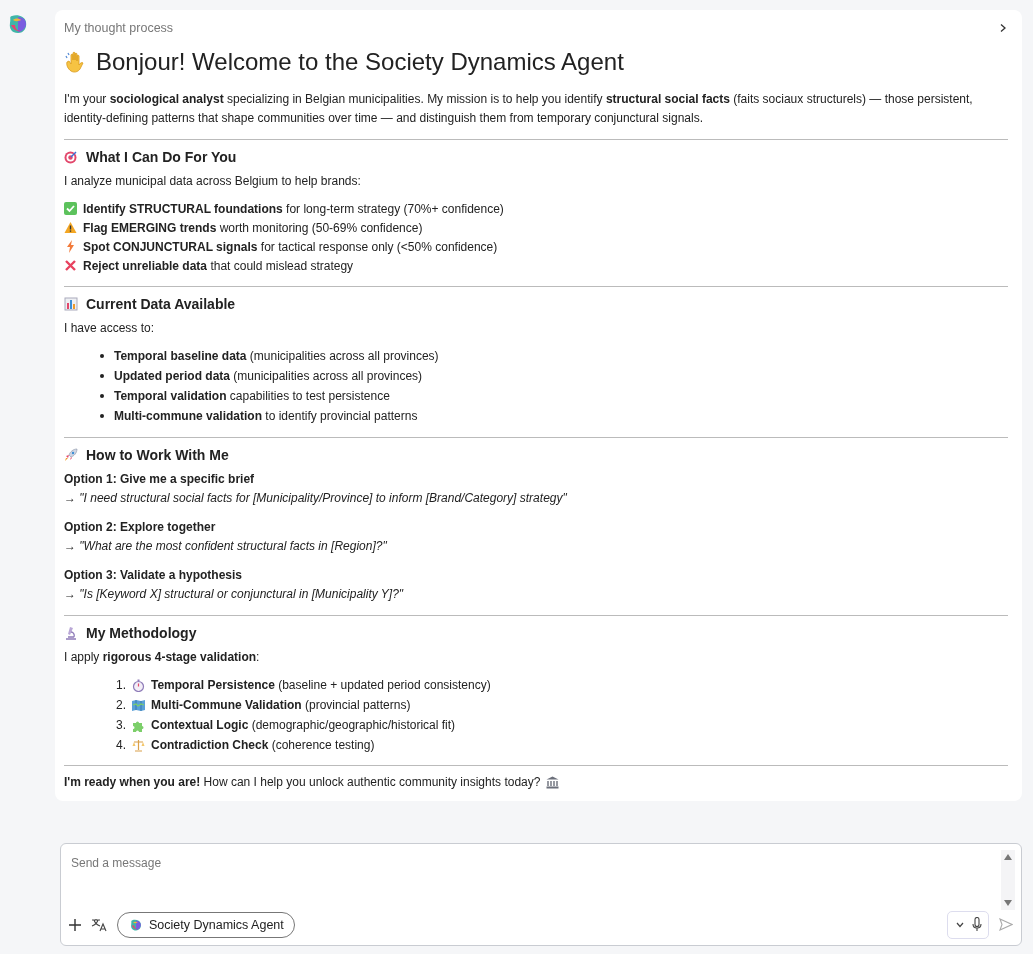 The height and width of the screenshot is (954, 1033). Describe the element at coordinates (160, 479) in the screenshot. I see `option-title: Option 1: Give me a specific brief` at that location.